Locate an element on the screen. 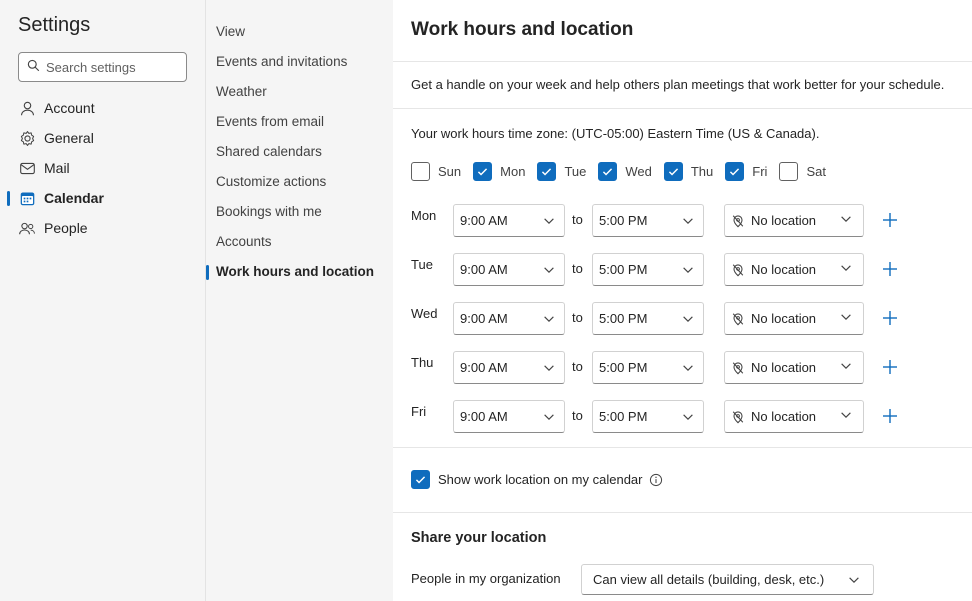 The height and width of the screenshot is (601, 972). day-label: Wed is located at coordinates (638, 171).